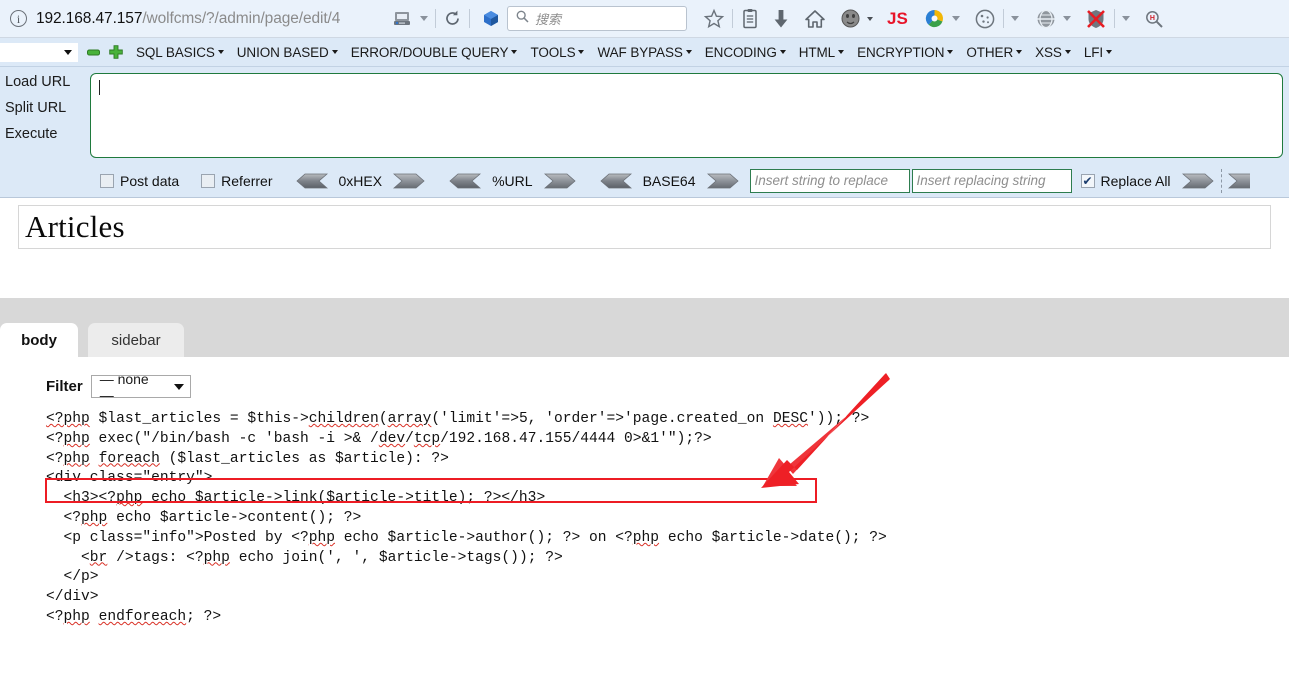 Image resolution: width=1289 pixels, height=678 pixels. I want to click on execute-button: Execute, so click(45, 134).